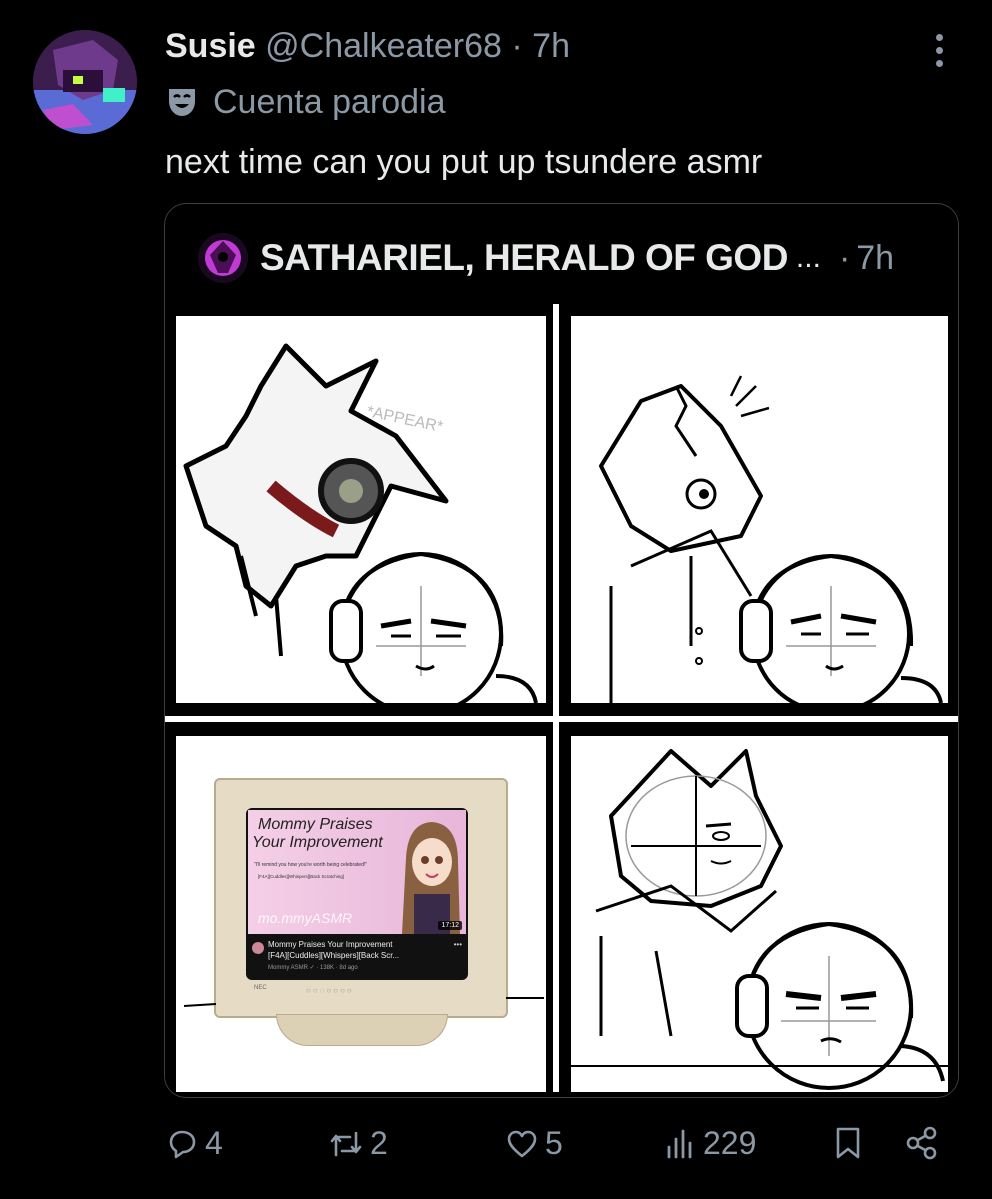 The height and width of the screenshot is (1199, 992). Describe the element at coordinates (522, 1144) in the screenshot. I see `heart-icon` at that location.